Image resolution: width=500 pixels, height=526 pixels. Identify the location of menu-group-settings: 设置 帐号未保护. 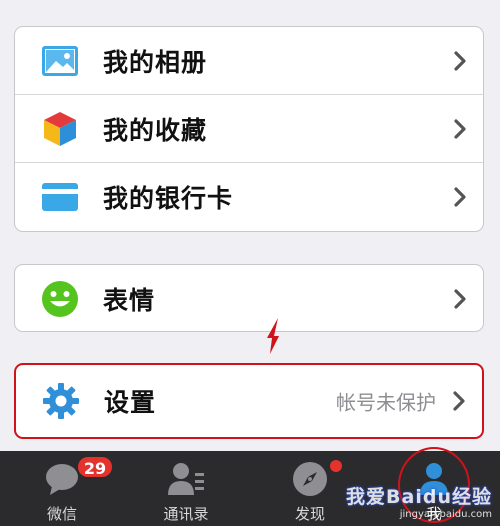
(249, 401).